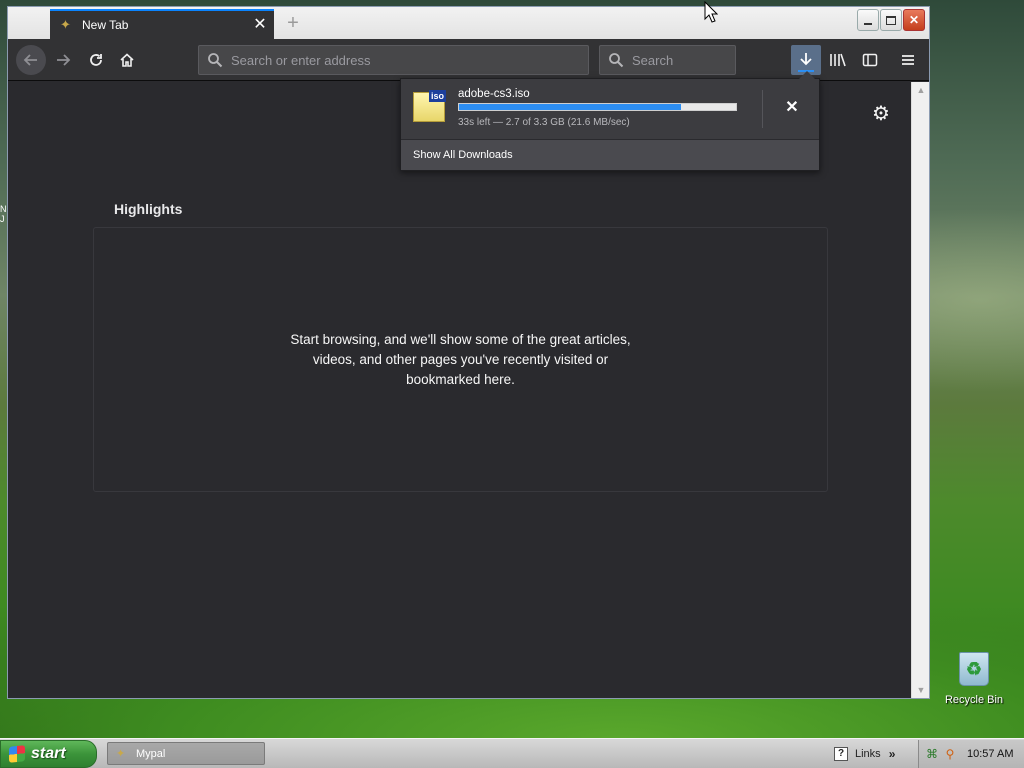  I want to click on windows-logo-icon, so click(17, 754).